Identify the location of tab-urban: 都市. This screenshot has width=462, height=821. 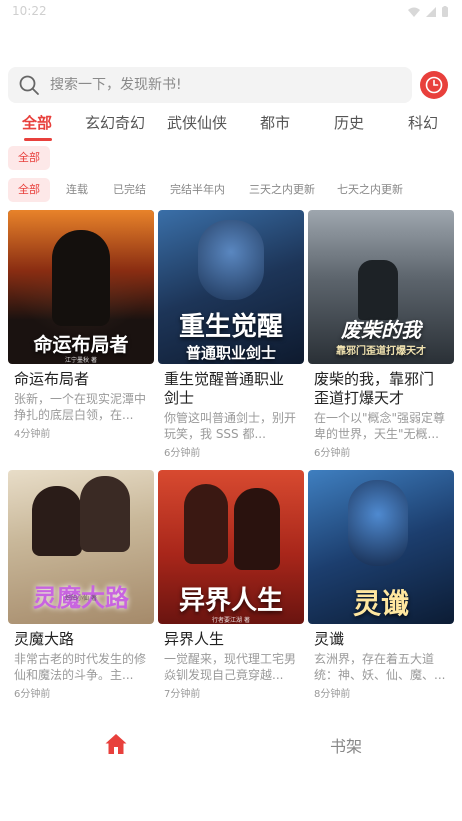
(275, 122).